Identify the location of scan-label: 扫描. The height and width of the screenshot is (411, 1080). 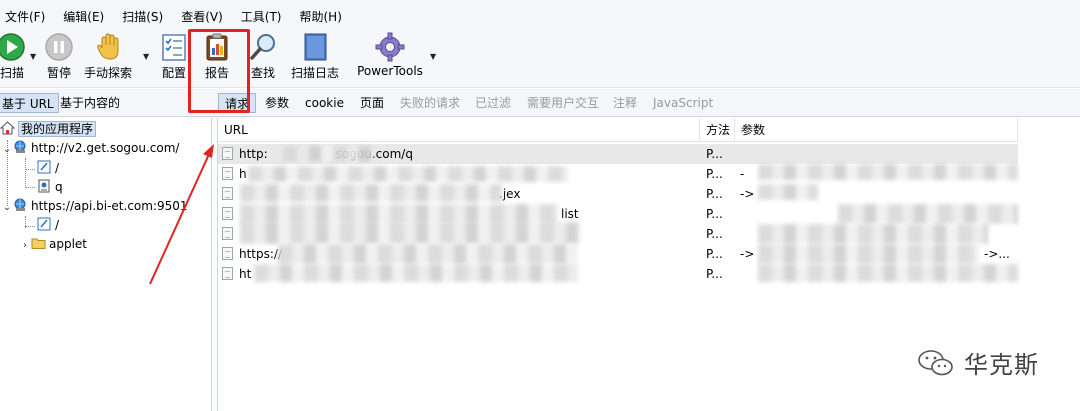
(12, 73).